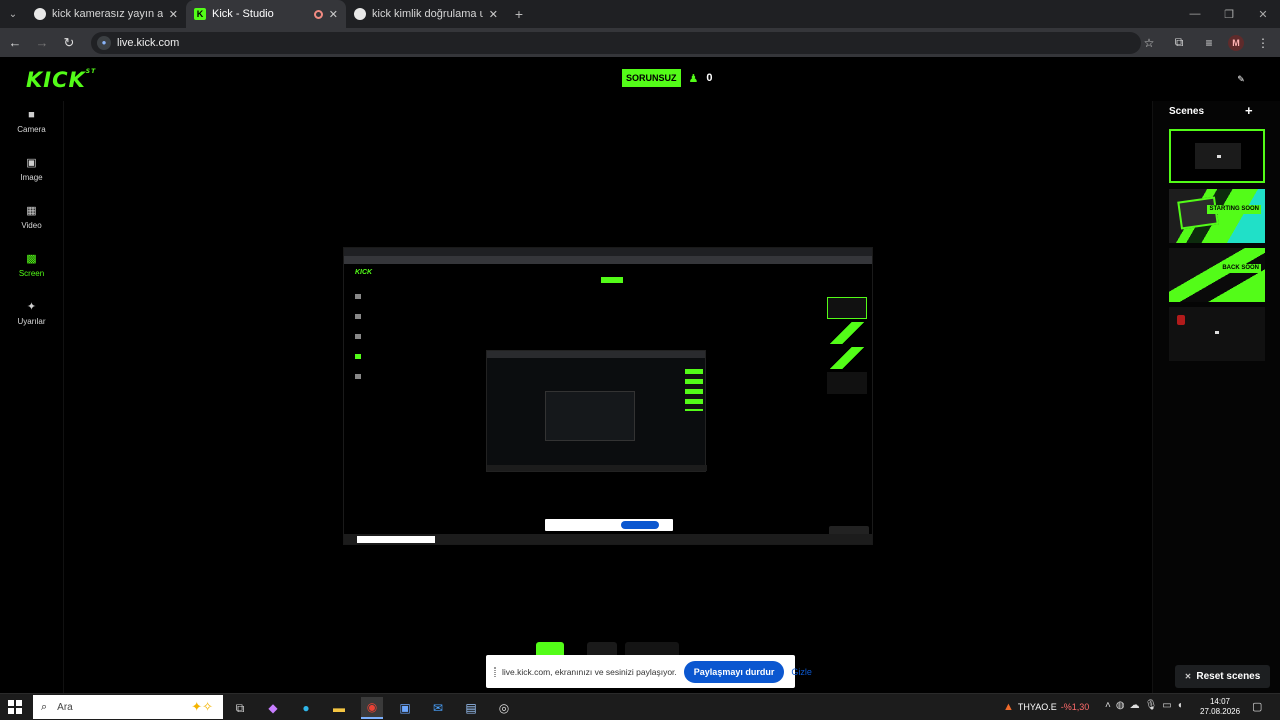 The height and width of the screenshot is (720, 1280). I want to click on window-controls: — ❐ ✕, so click(1229, 14).